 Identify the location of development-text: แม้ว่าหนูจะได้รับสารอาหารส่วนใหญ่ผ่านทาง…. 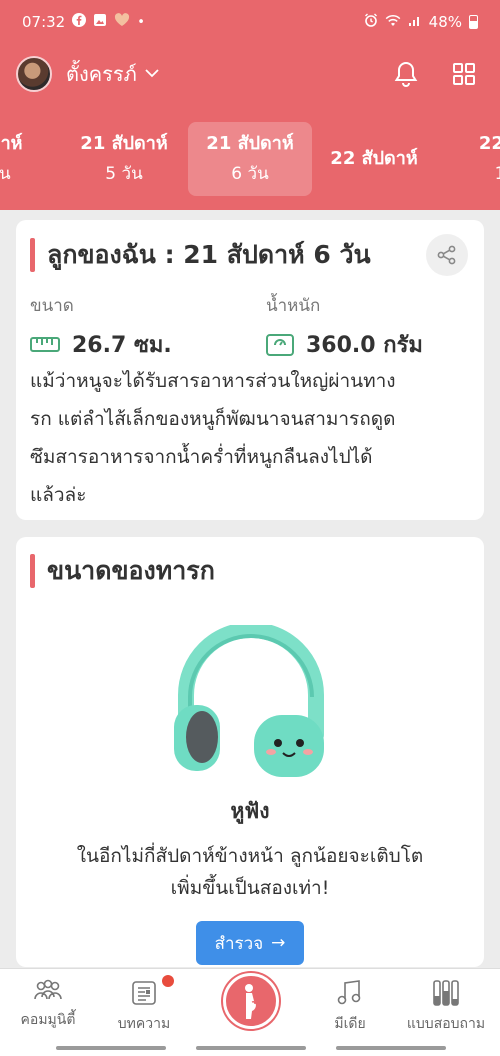
(254, 438).